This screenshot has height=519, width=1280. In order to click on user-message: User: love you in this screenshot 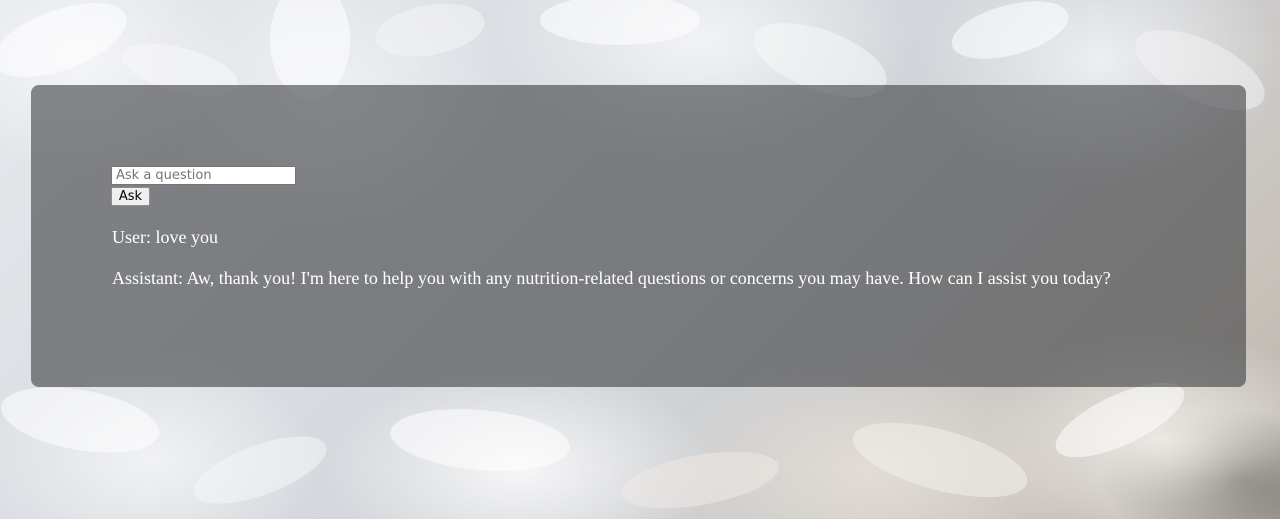, I will do `click(165, 237)`.